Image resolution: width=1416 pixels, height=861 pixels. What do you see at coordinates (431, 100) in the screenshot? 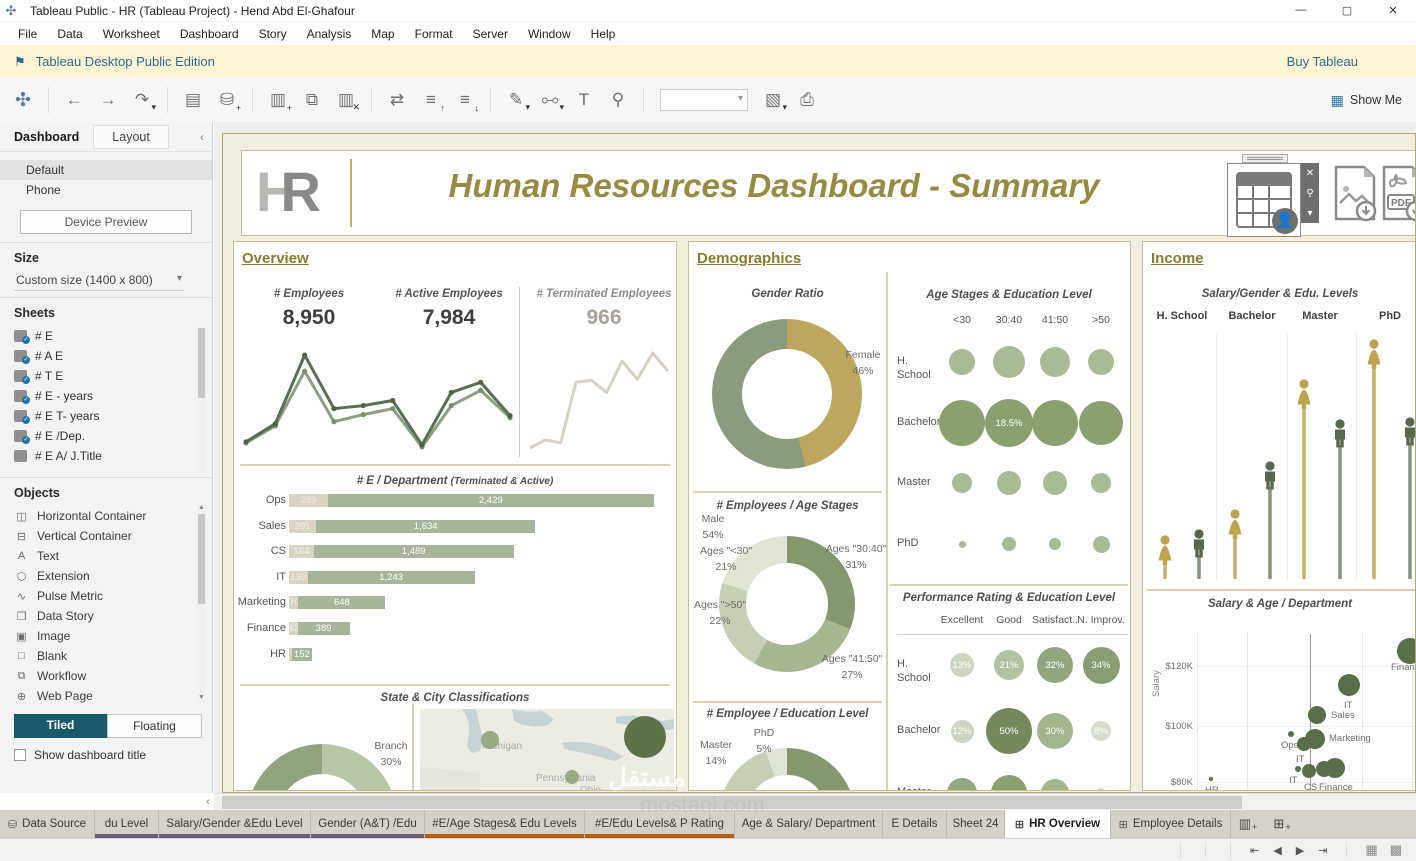
I see `sort-ascending-icon: ≡ ↑` at bounding box center [431, 100].